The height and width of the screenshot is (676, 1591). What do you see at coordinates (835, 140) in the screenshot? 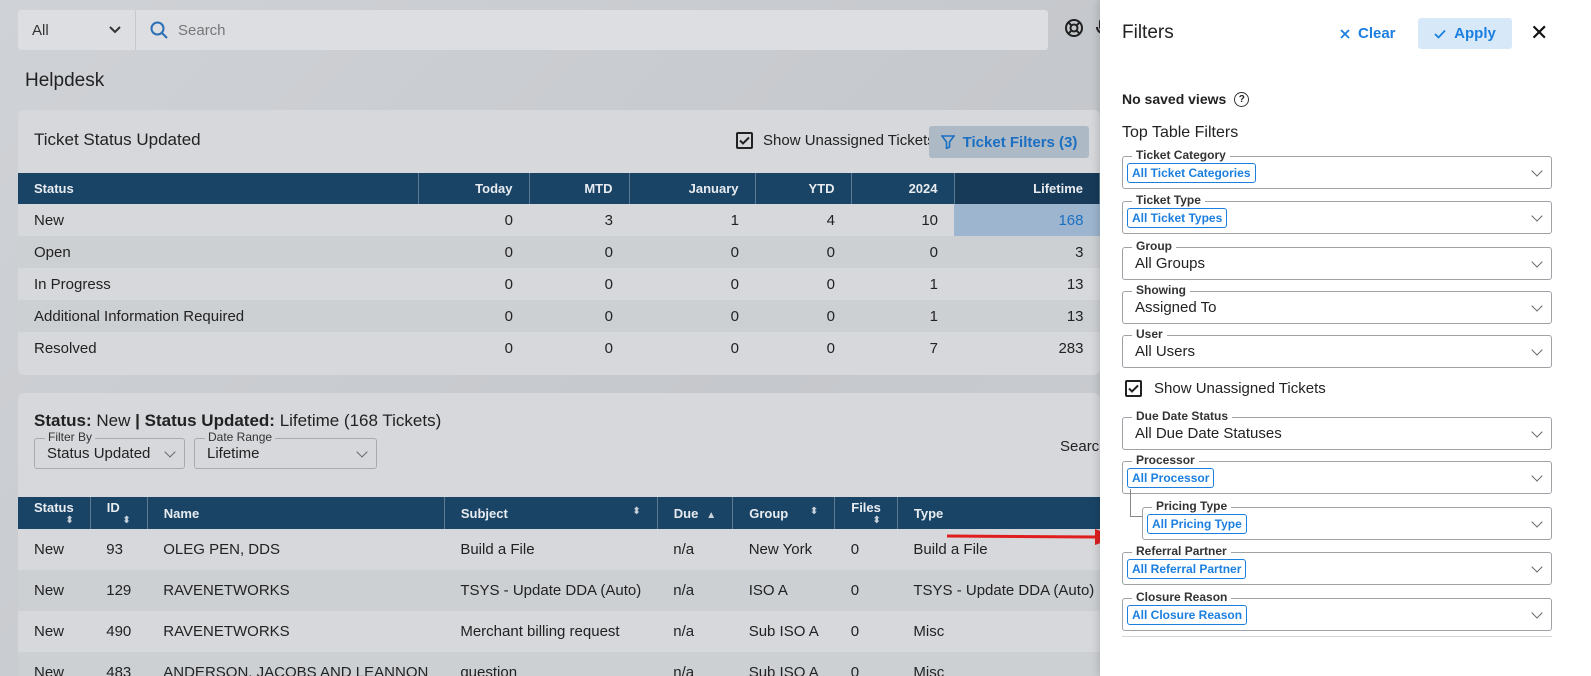
I see `show-unassigned-toggle: Show Unassigned Tickets` at bounding box center [835, 140].